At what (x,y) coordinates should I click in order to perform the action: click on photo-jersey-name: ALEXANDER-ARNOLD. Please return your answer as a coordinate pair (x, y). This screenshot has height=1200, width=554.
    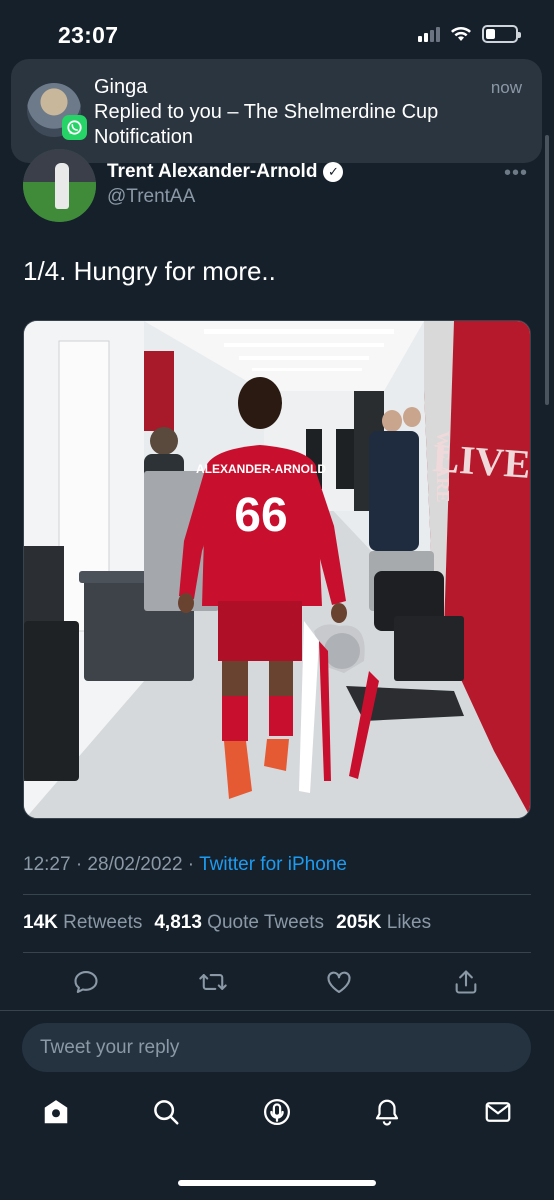
    Looking at the image, I should click on (261, 469).